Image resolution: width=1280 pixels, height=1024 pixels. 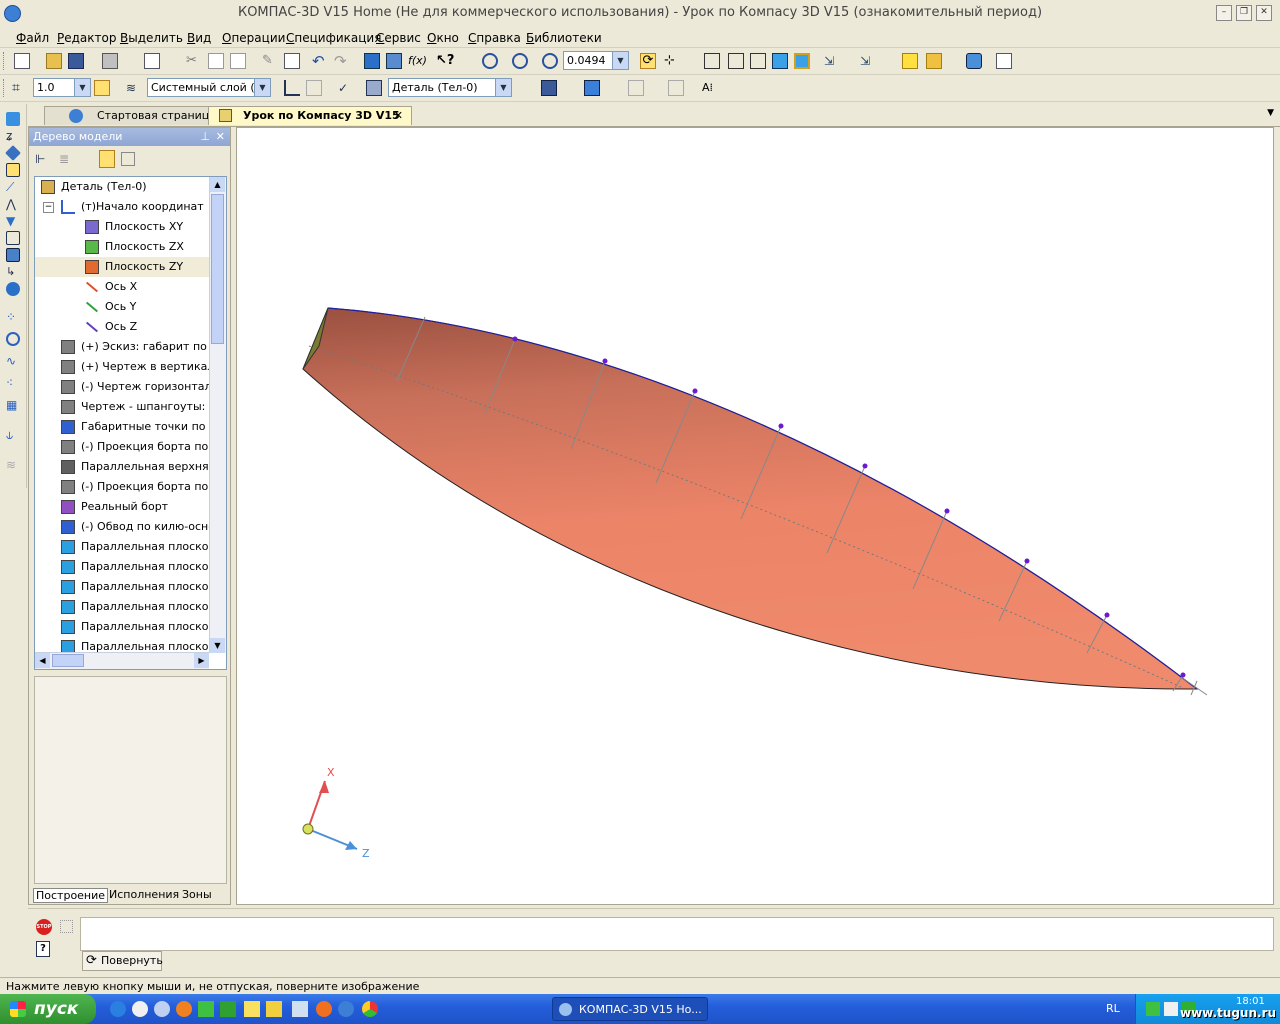 I want to click on print-preview-icon, so click(x=152, y=61).